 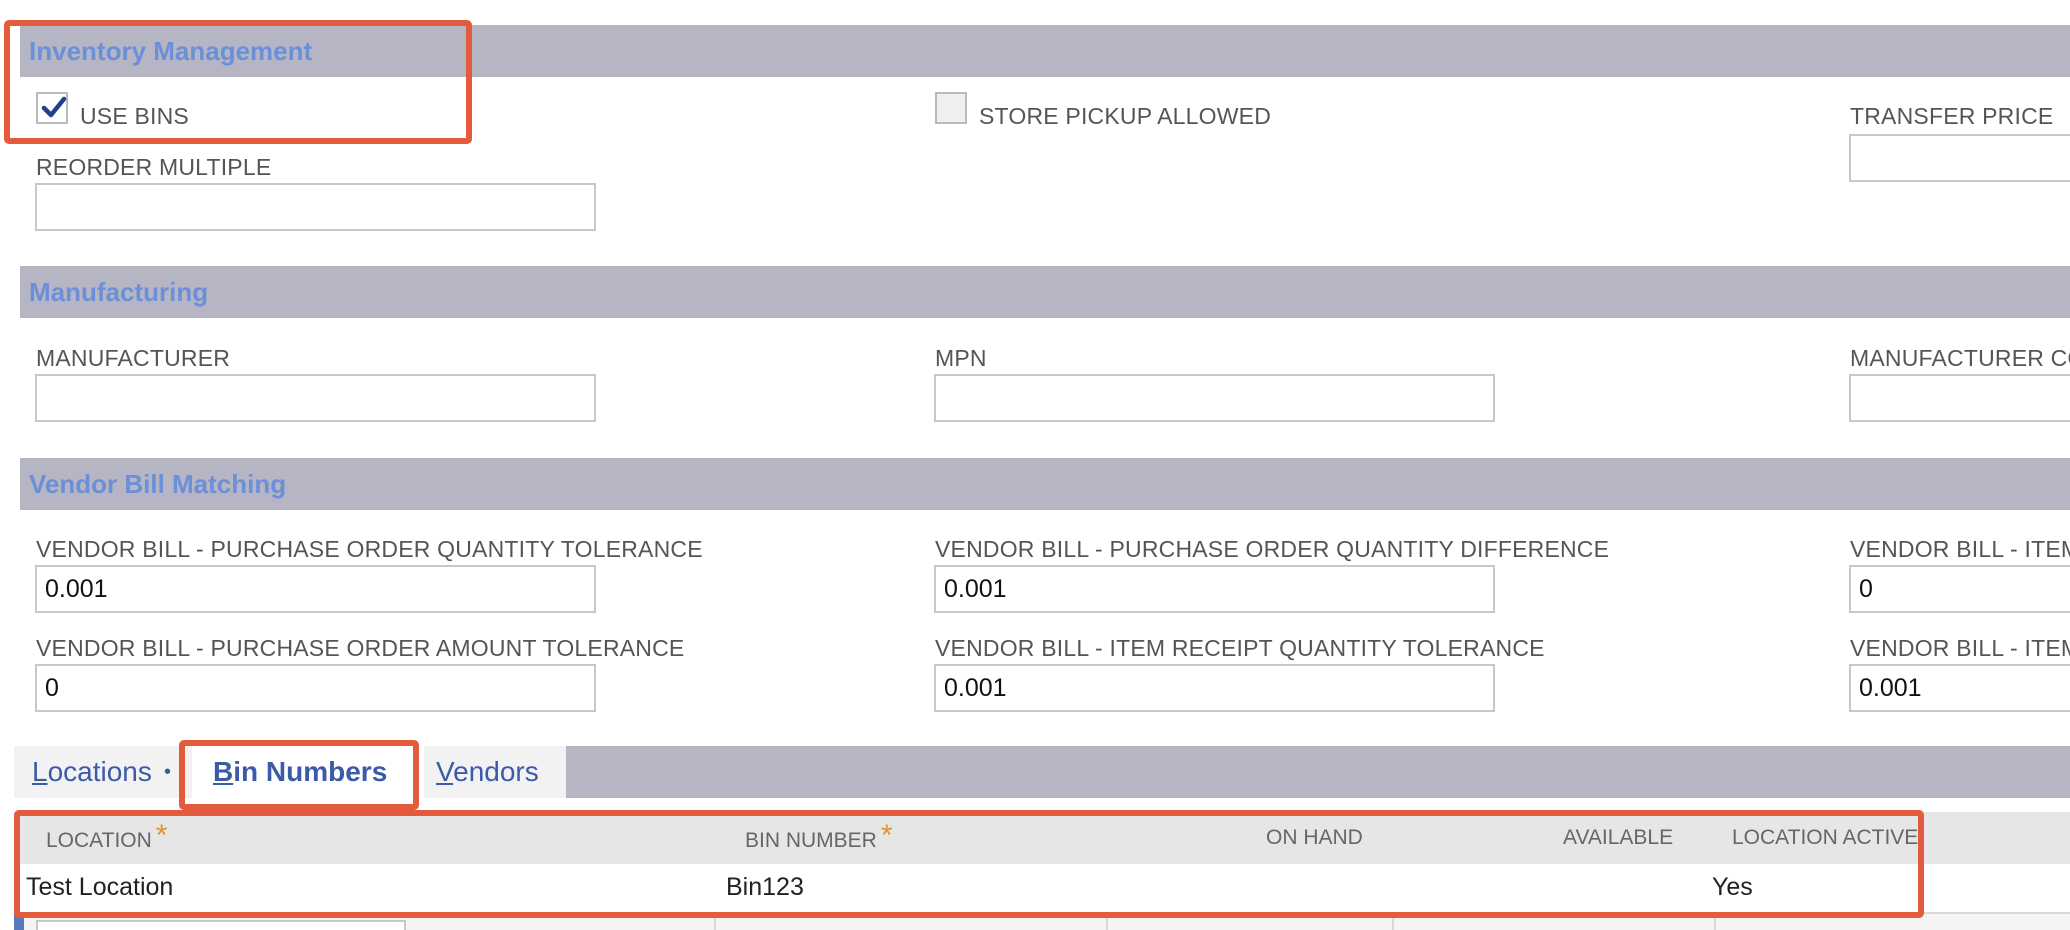 What do you see at coordinates (1314, 838) in the screenshot?
I see `column-header-on-hand: ON HAND` at bounding box center [1314, 838].